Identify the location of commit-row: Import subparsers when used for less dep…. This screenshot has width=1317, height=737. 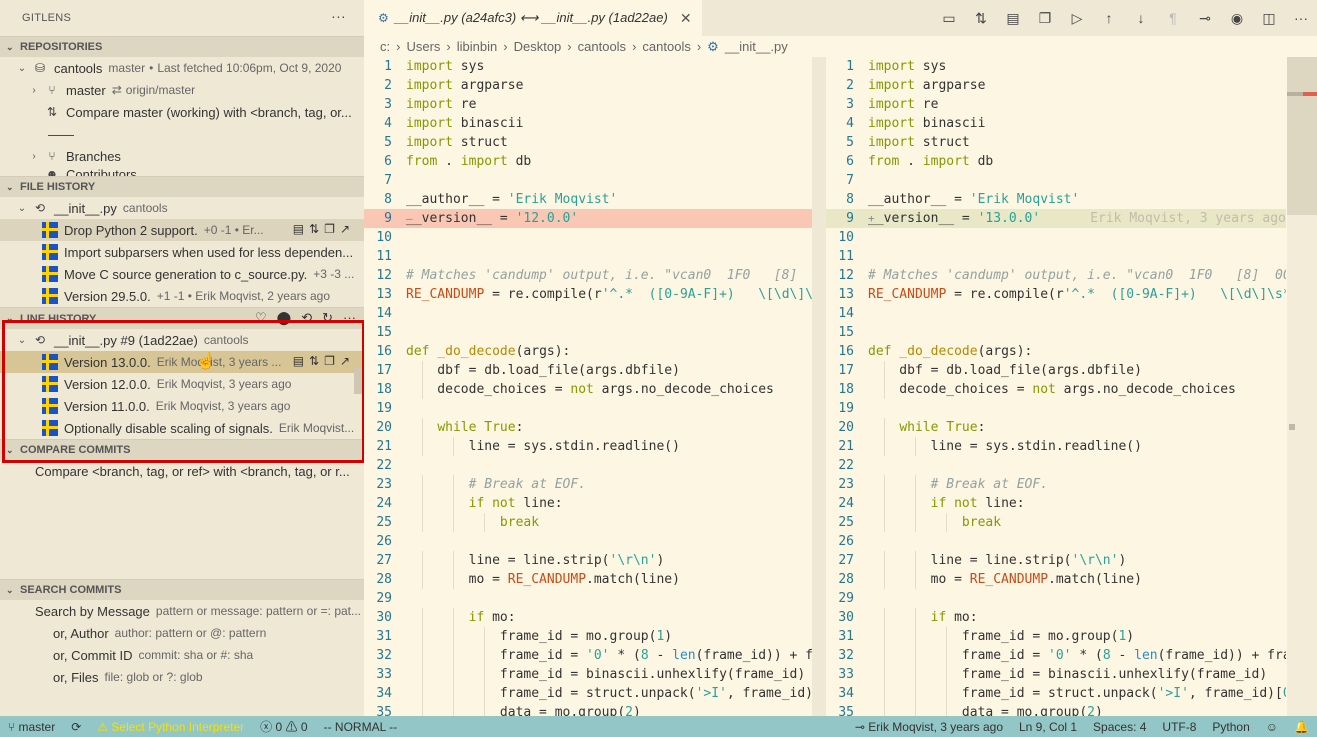
(182, 252).